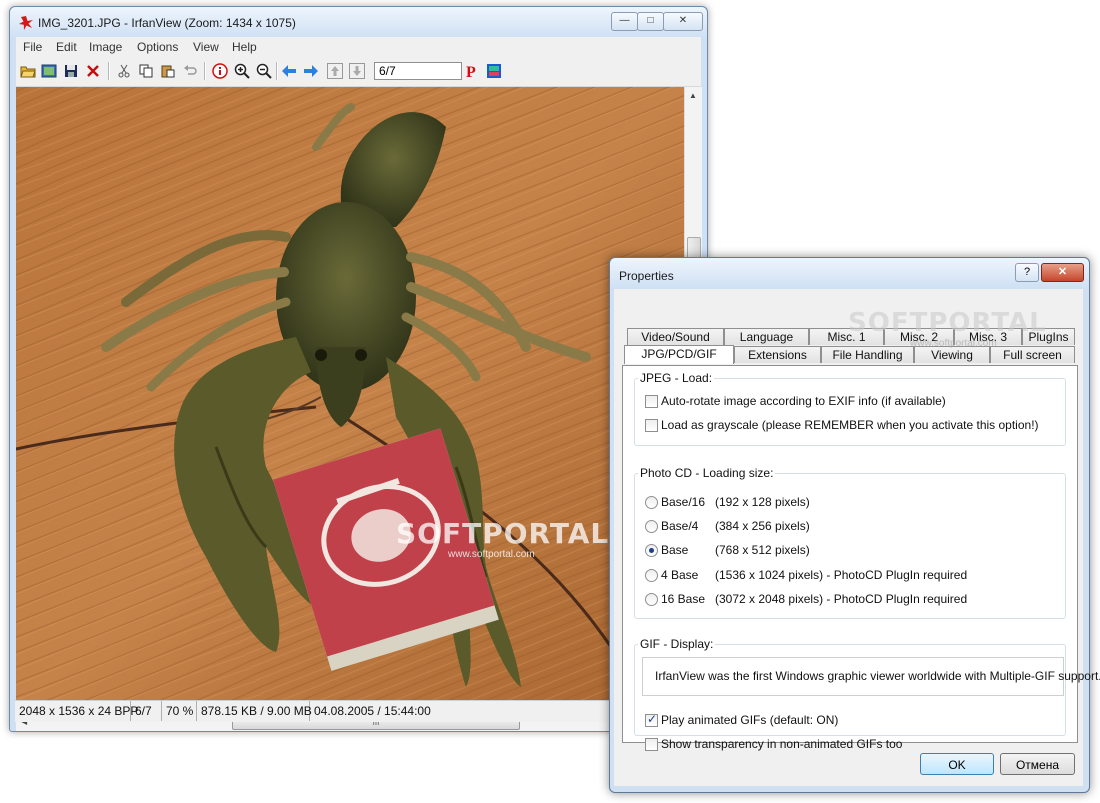 This screenshot has width=1100, height=803. Describe the element at coordinates (494, 71) in the screenshot. I see `thumbnails-icon` at that location.